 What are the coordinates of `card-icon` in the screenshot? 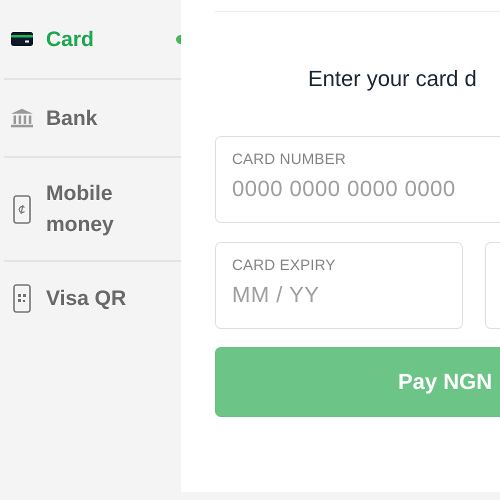 It's located at (22, 39).